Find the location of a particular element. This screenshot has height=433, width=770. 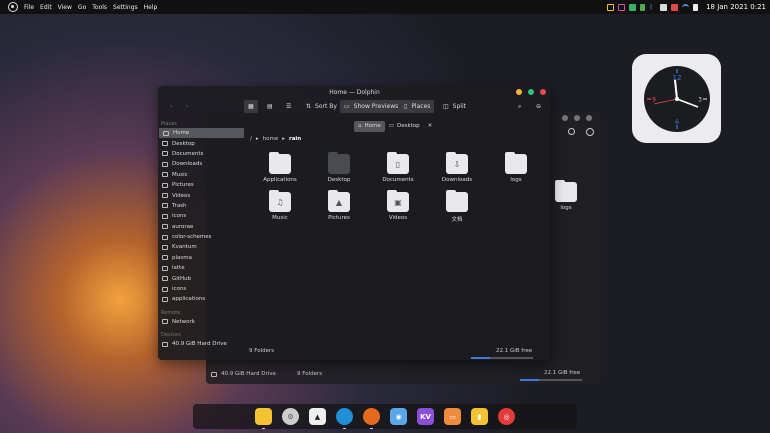

tab-home: ⌂ Home is located at coordinates (369, 126).